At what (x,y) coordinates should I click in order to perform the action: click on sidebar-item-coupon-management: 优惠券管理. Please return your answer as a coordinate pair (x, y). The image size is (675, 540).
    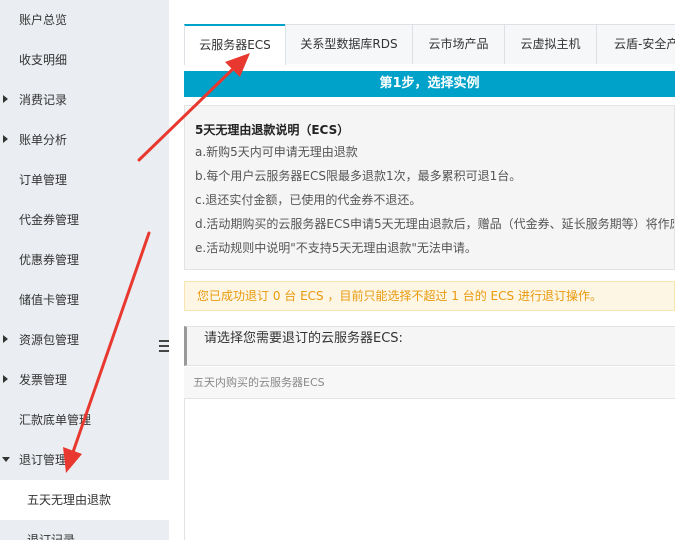
    Looking at the image, I should click on (84, 260).